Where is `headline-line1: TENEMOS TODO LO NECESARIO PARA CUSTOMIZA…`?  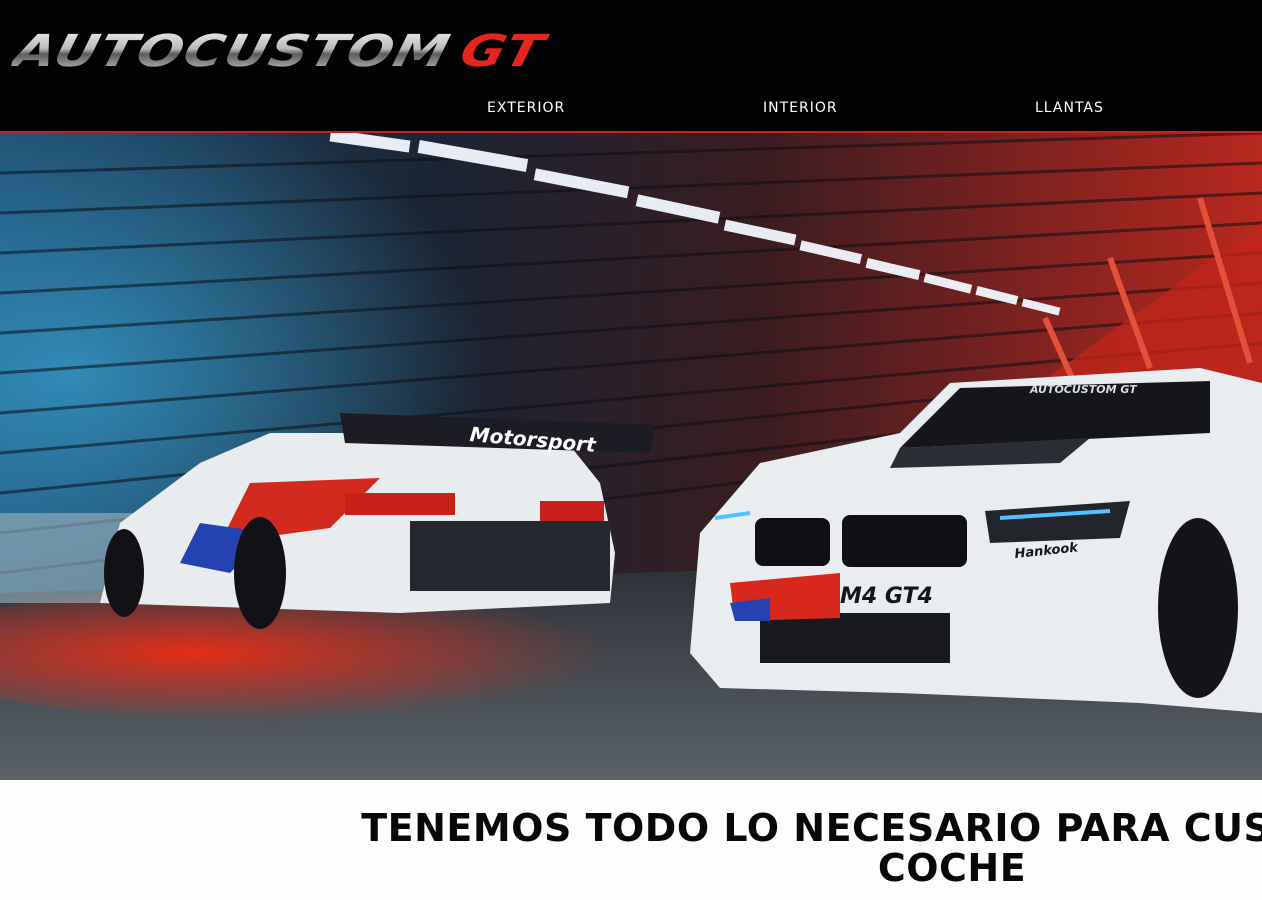 headline-line1: TENEMOS TODO LO NECESARIO PARA CUSTOMIZA… is located at coordinates (811, 829).